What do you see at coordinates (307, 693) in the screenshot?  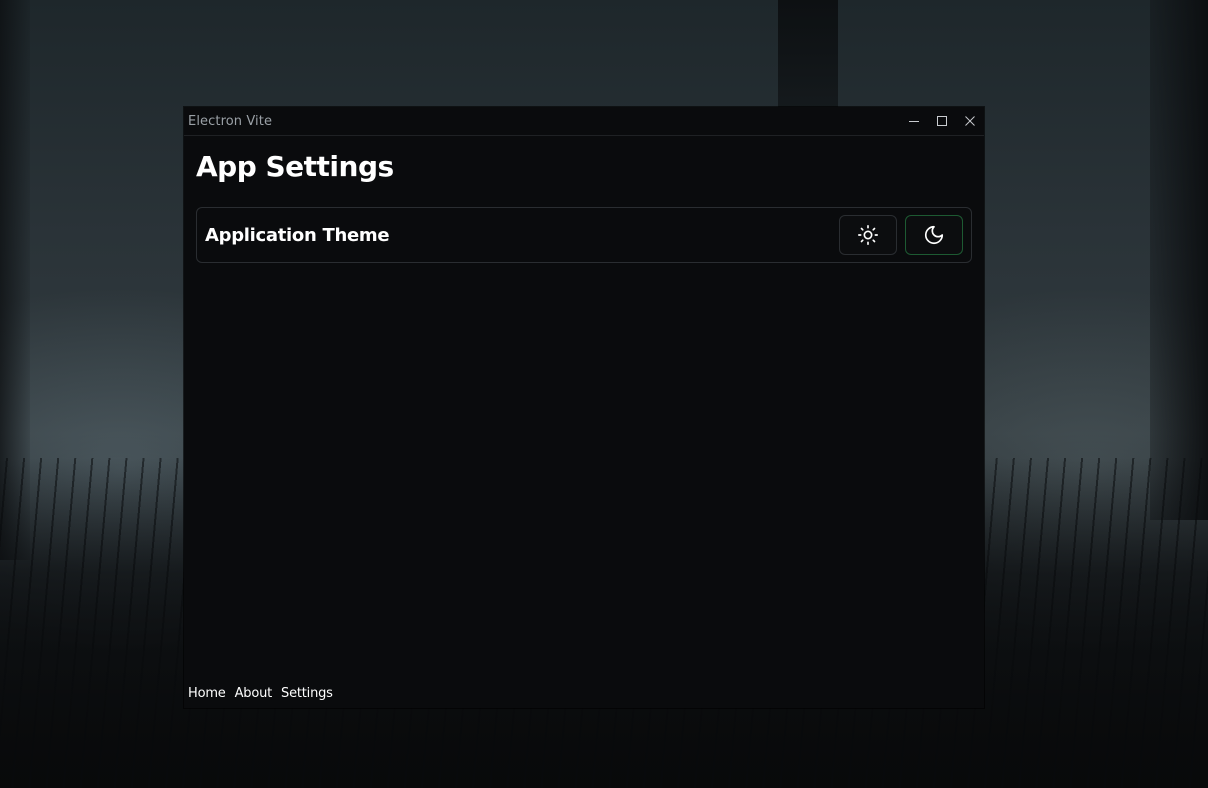 I see `nav-link-settings: Settings` at bounding box center [307, 693].